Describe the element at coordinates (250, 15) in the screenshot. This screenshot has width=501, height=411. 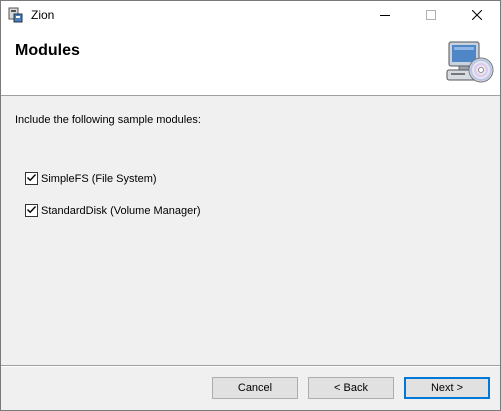
I see `title-bar: Zion` at that location.